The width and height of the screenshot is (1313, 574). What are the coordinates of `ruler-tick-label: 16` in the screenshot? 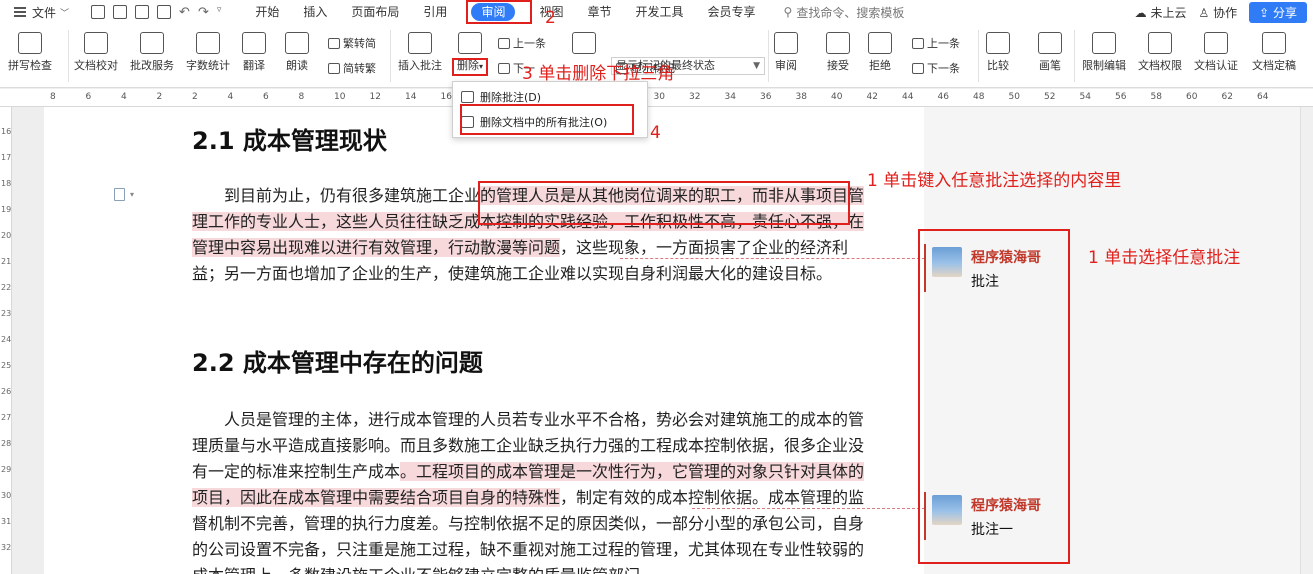 It's located at (446, 97).